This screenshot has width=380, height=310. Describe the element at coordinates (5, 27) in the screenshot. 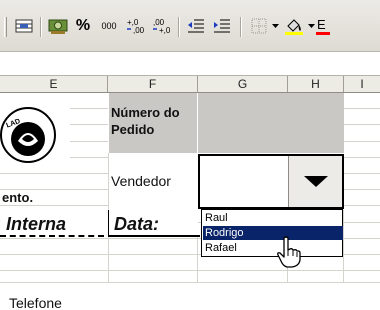

I see `toolbar-grip` at that location.